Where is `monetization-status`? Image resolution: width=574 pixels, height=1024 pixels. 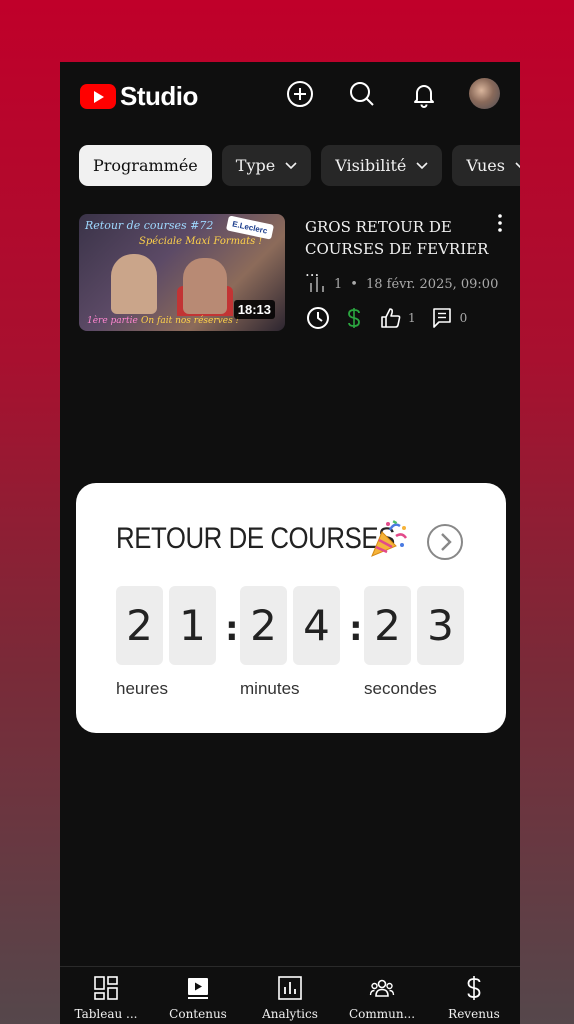
monetization-status is located at coordinates (354, 318).